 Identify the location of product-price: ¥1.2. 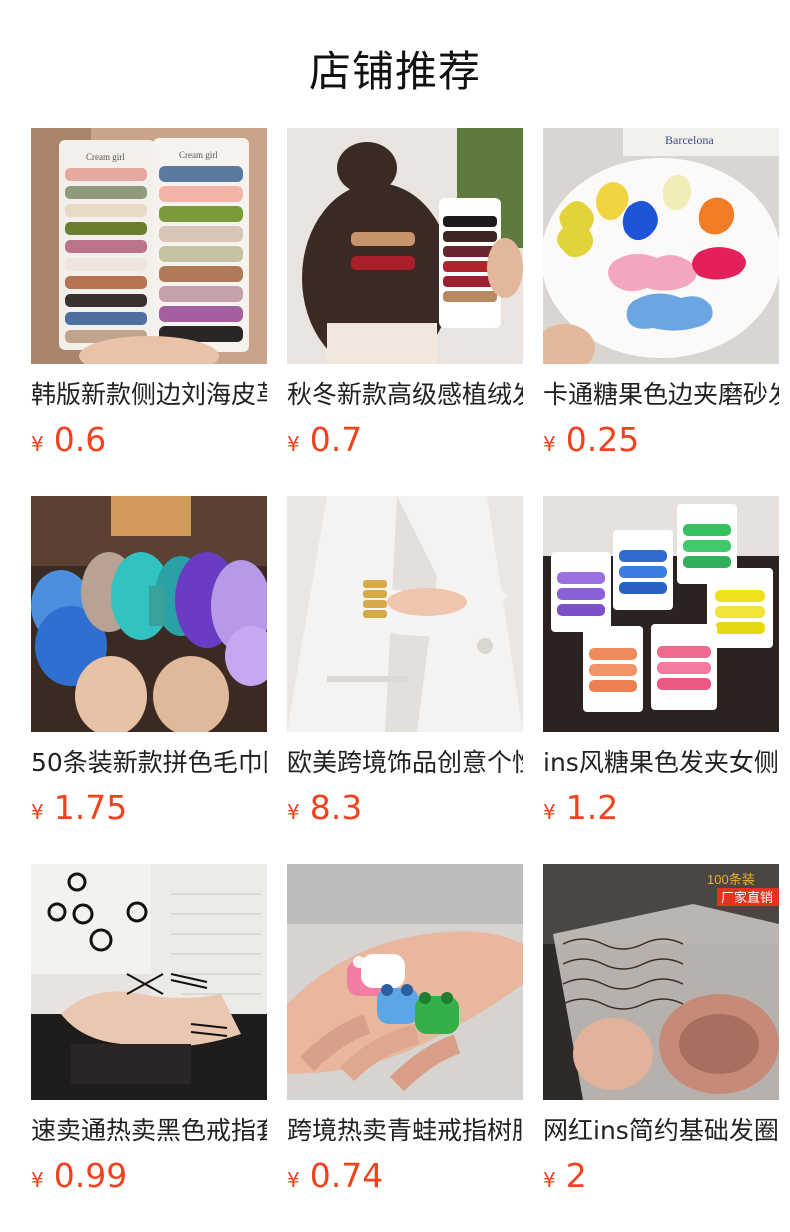
(661, 811).